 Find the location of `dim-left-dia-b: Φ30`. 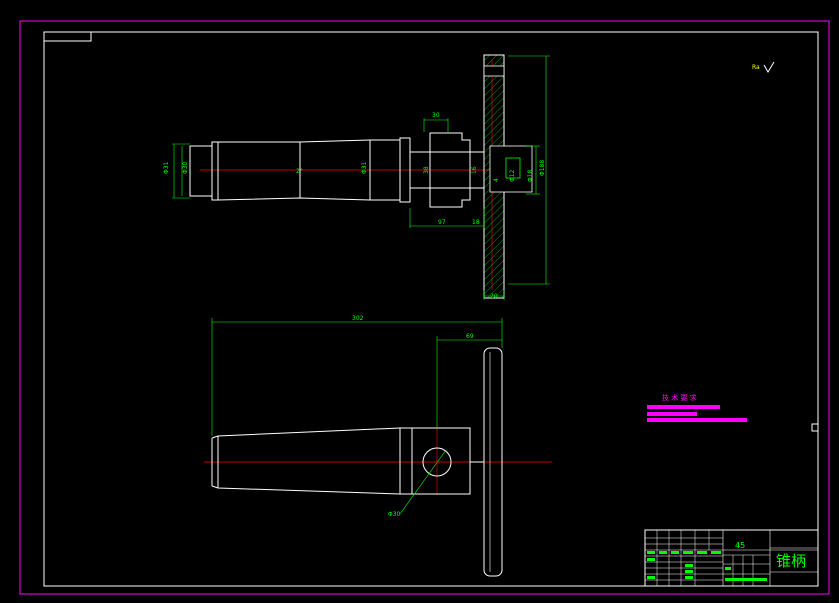

dim-left-dia-b: Φ30 is located at coordinates (185, 167).